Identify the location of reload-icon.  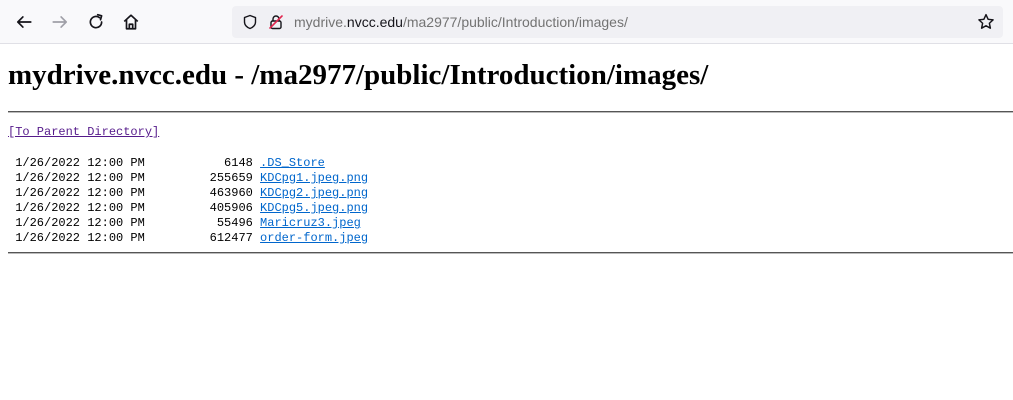
(96, 21).